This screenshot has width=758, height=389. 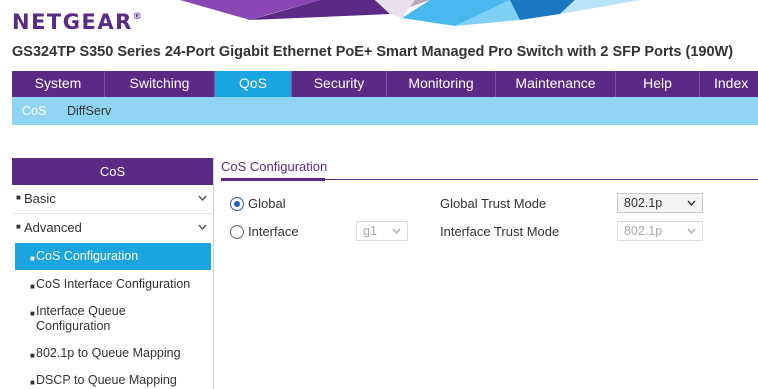 I want to click on section-title: CoS Configuration, so click(x=489, y=169).